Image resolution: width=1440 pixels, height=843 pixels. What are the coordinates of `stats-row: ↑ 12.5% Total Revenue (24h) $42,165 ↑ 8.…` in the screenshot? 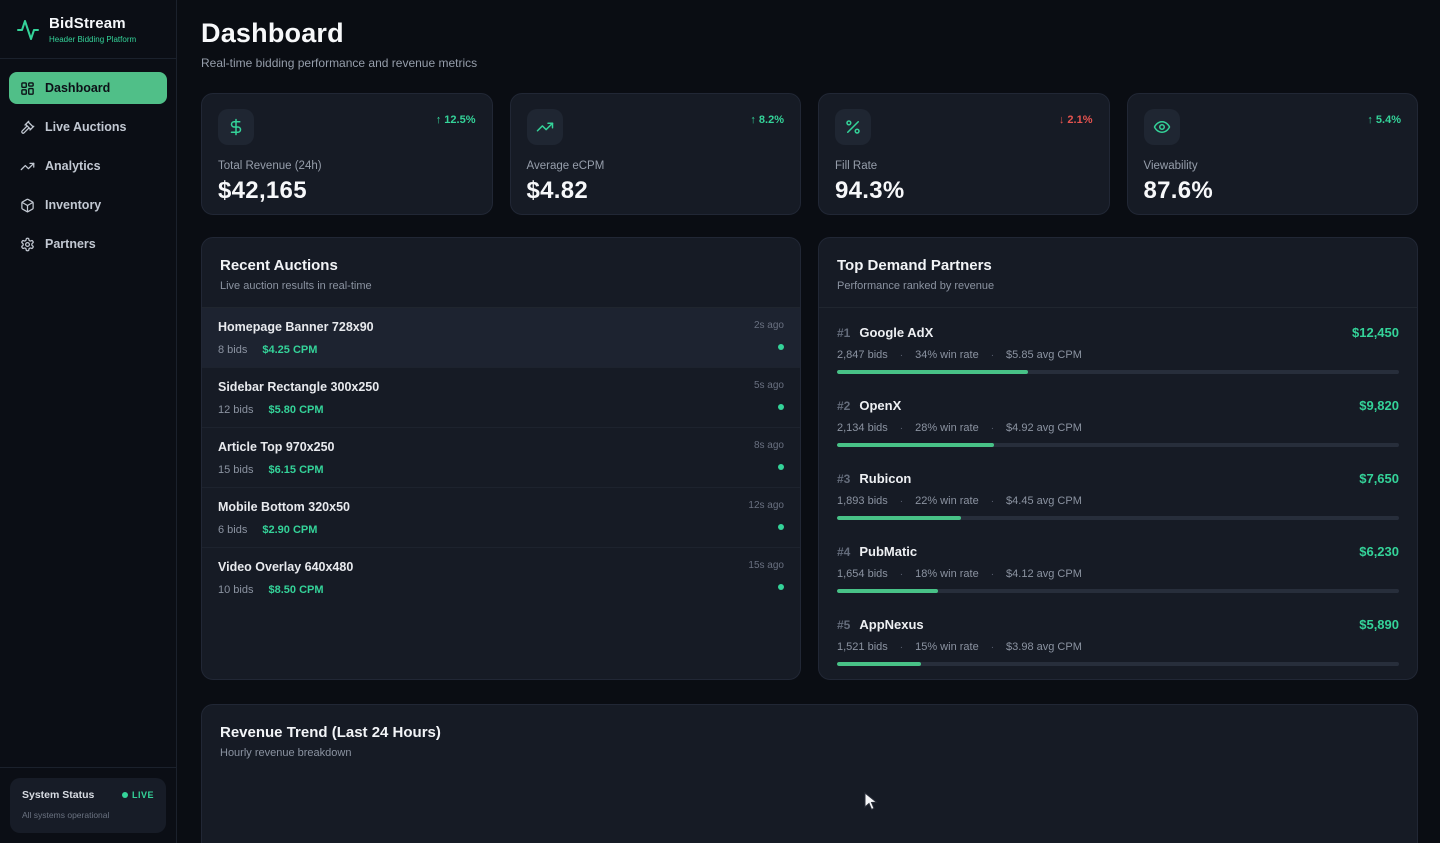 It's located at (809, 154).